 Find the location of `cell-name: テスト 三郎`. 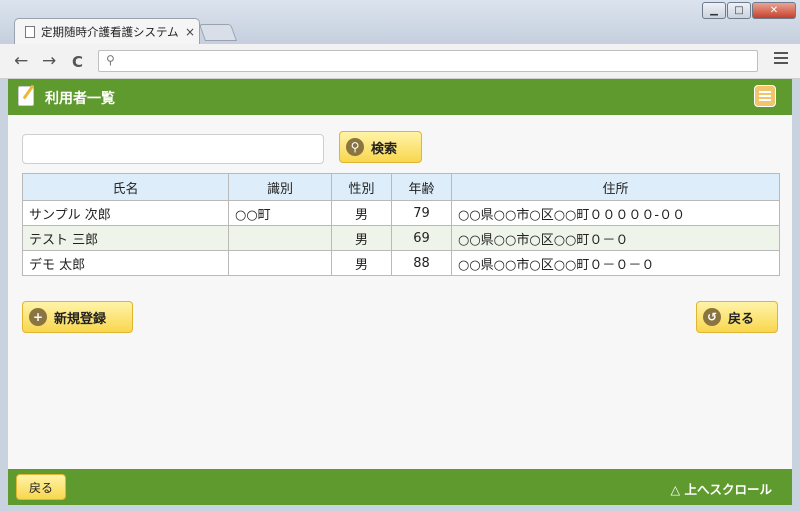

cell-name: テスト 三郎 is located at coordinates (125, 238).